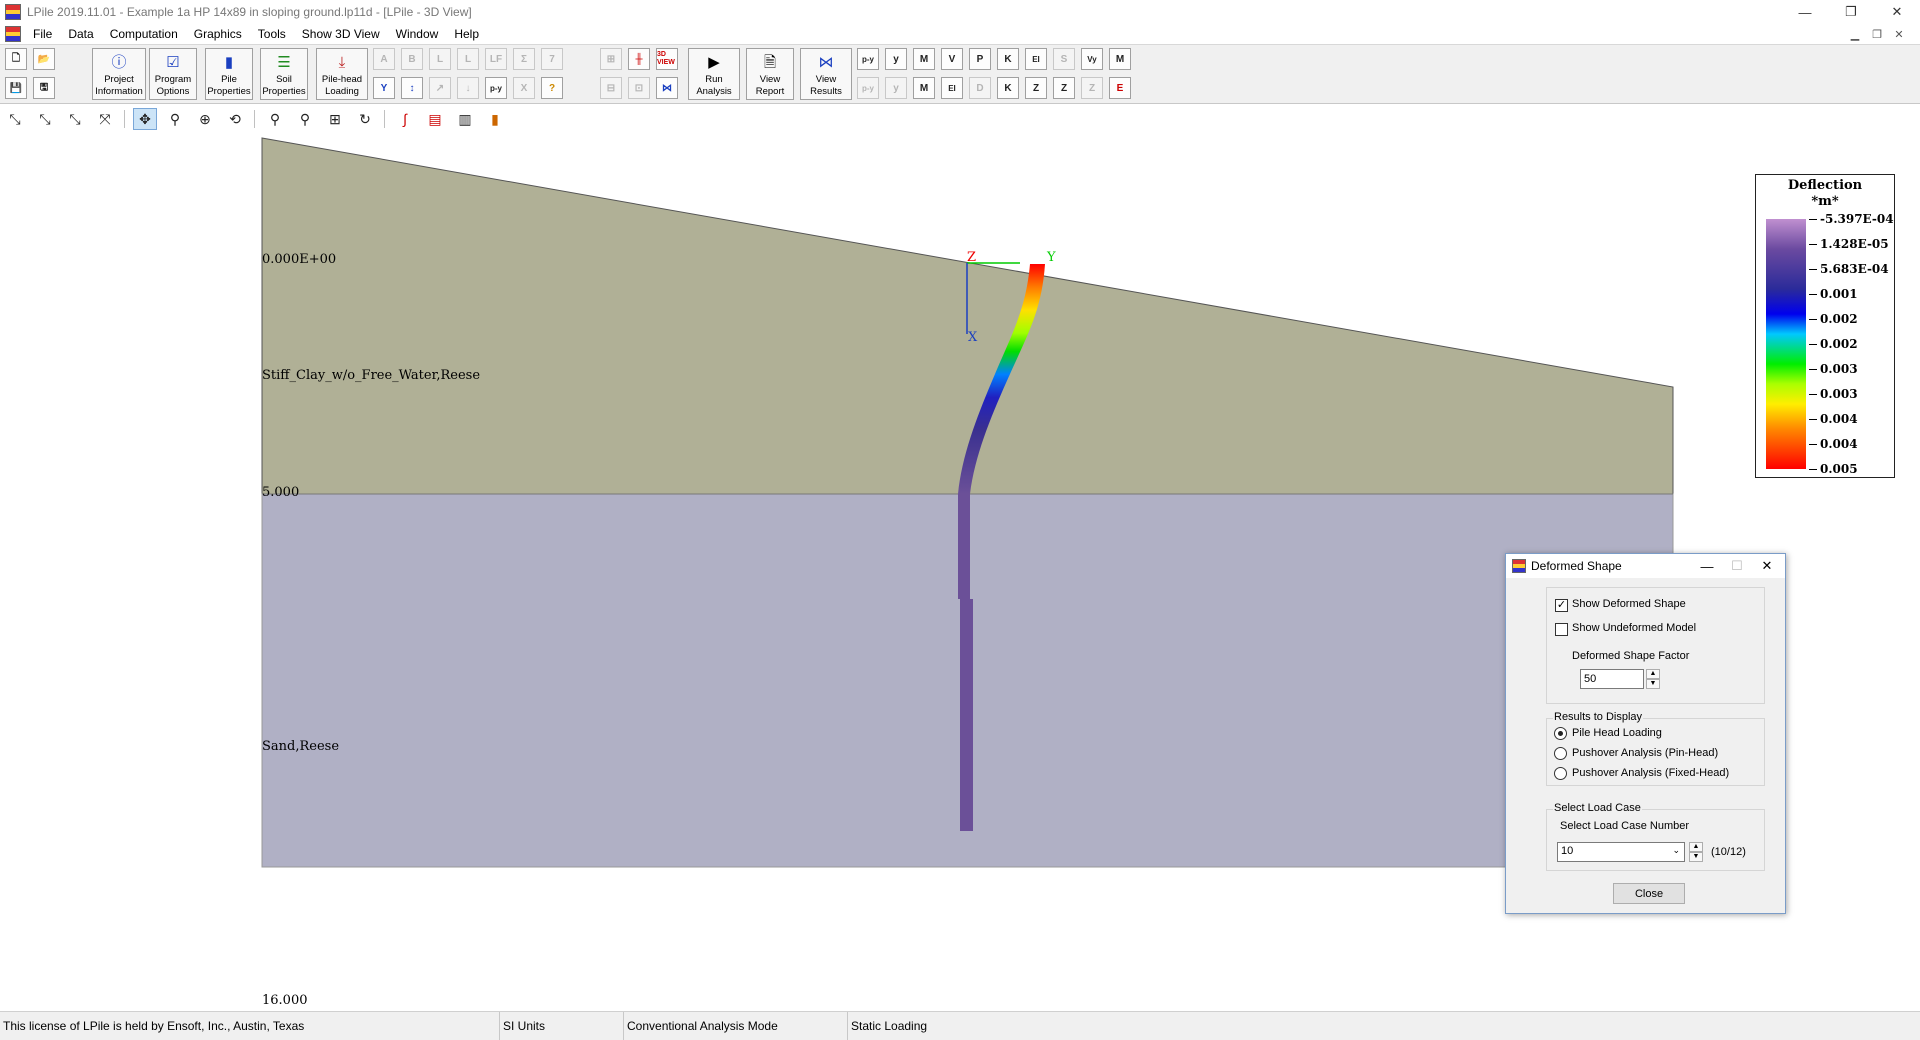  Describe the element at coordinates (495, 119) in the screenshot. I see `scale-bar-icon: ▮` at that location.